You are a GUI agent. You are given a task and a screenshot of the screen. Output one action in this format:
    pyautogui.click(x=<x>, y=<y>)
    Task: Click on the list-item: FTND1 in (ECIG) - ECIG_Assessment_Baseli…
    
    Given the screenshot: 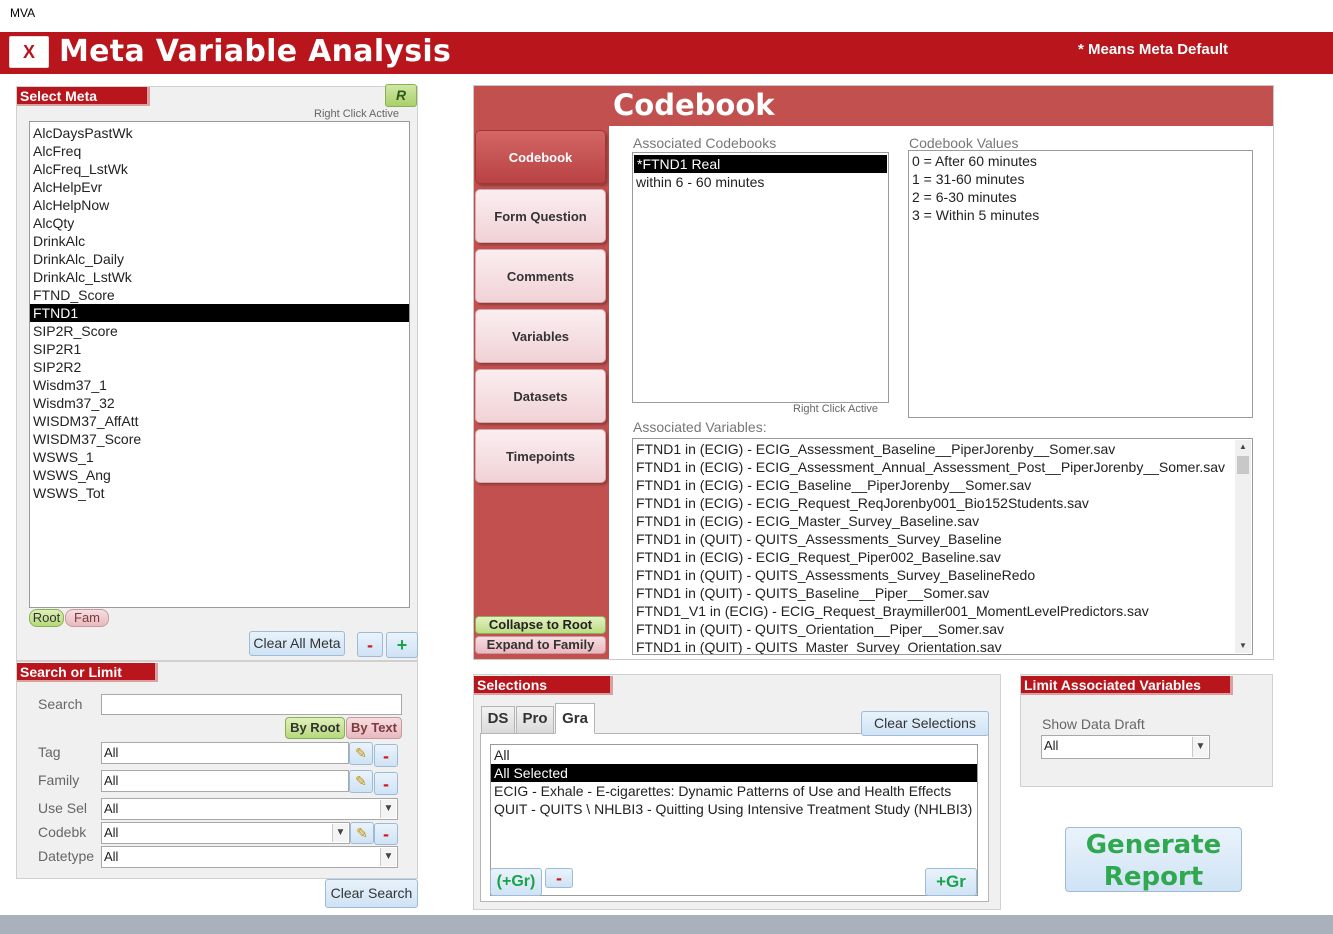 What is the action you would take?
    pyautogui.click(x=935, y=449)
    